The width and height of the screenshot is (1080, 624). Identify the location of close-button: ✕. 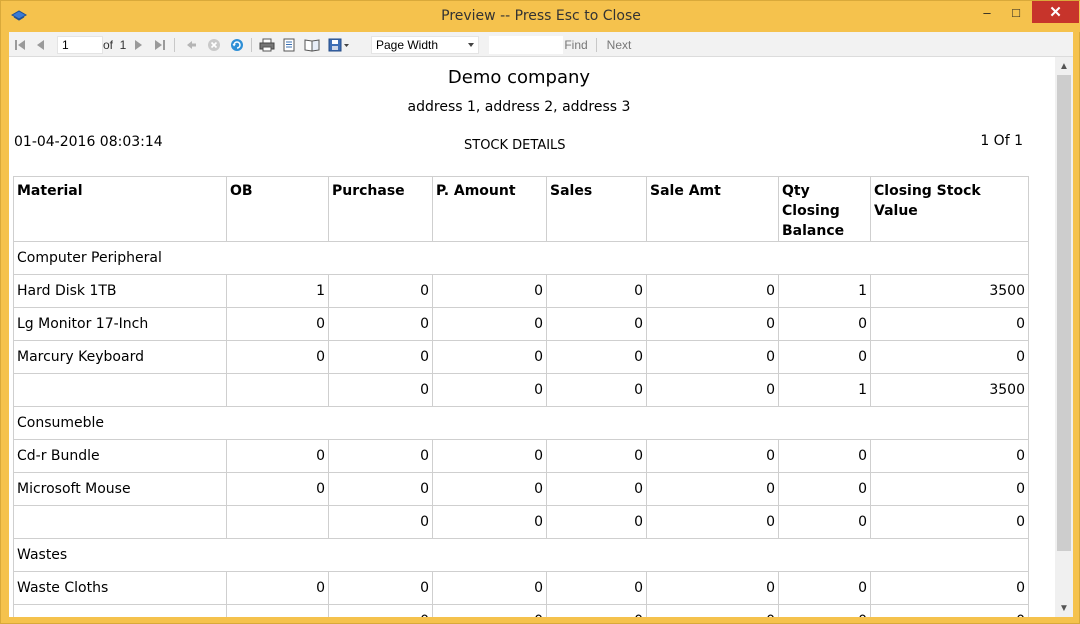
(1055, 12).